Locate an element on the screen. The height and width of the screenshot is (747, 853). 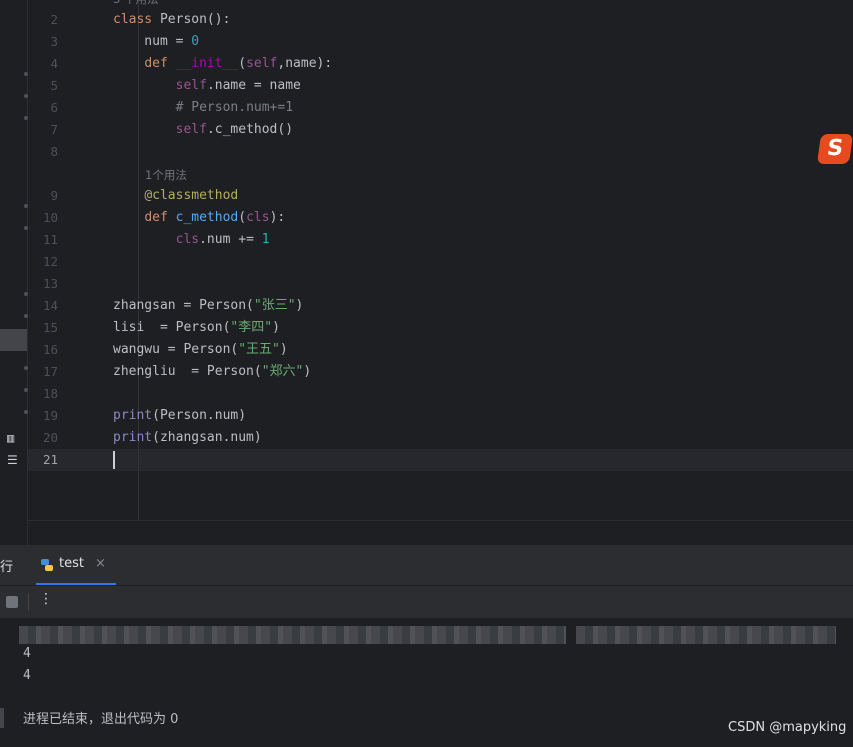
code-text: cls.num += 1 is located at coordinates (222, 239).